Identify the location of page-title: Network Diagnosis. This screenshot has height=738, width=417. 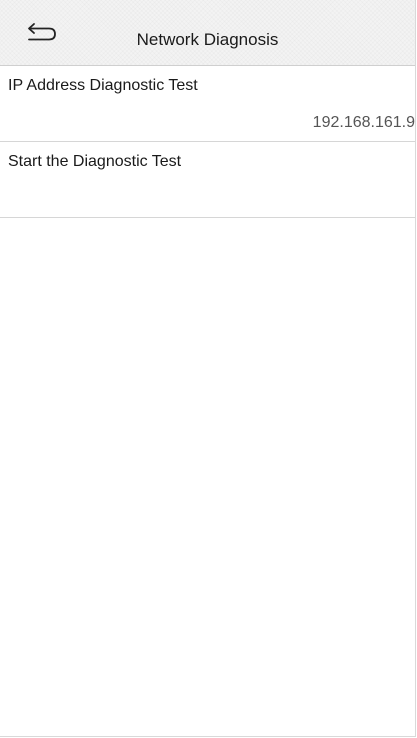
(207, 39).